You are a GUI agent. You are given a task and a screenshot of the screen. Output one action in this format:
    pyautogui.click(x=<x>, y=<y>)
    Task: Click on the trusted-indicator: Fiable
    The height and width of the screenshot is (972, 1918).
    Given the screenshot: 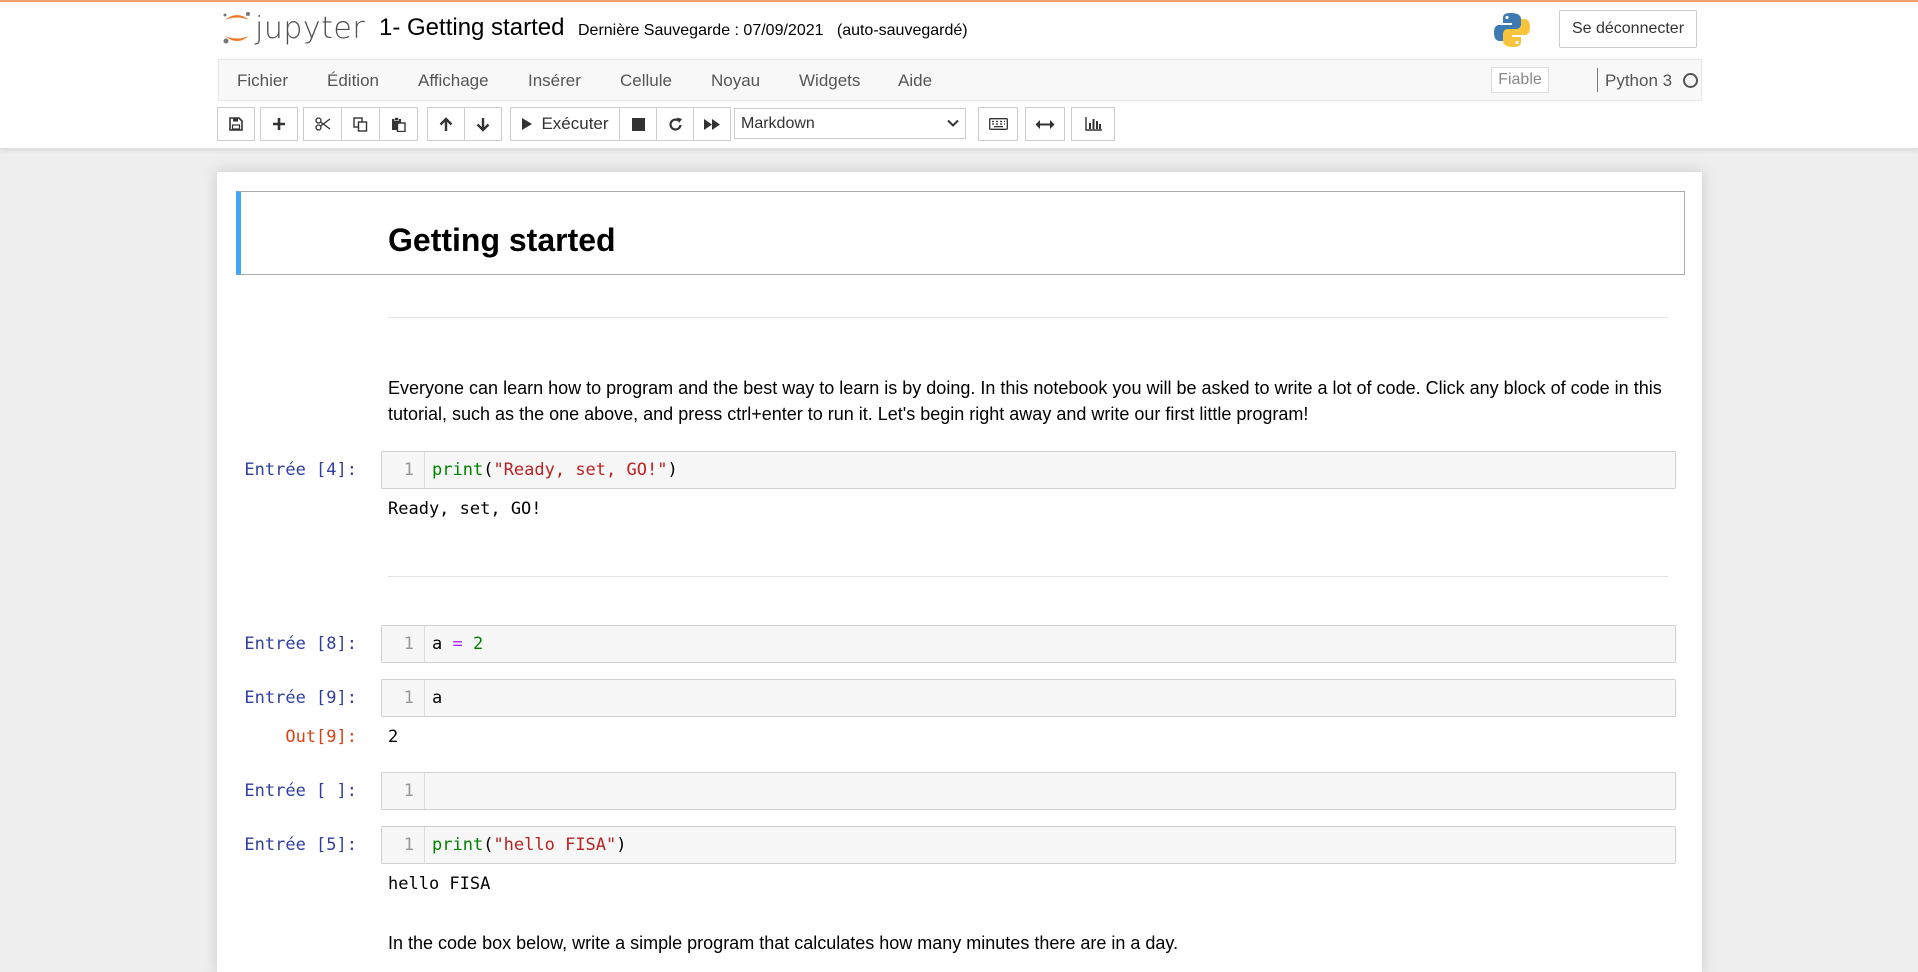 What is the action you would take?
    pyautogui.click(x=1520, y=80)
    